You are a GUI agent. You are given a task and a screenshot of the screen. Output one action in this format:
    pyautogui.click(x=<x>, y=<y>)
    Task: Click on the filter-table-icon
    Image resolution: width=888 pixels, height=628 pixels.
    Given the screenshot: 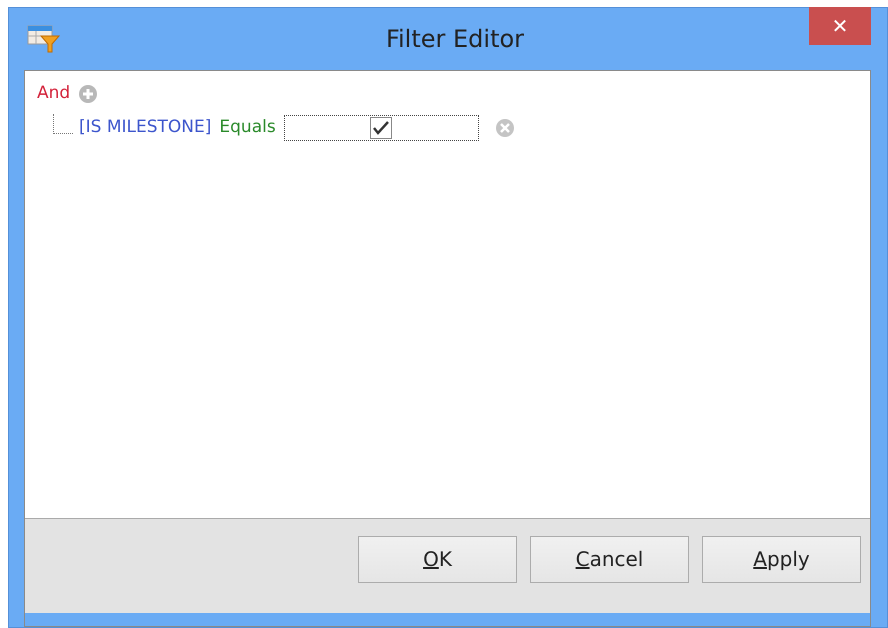 What is the action you would take?
    pyautogui.click(x=44, y=39)
    